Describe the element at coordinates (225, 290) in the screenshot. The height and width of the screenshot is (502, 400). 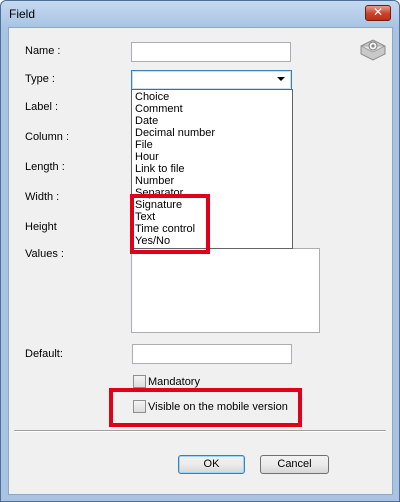
I see `values-textarea` at that location.